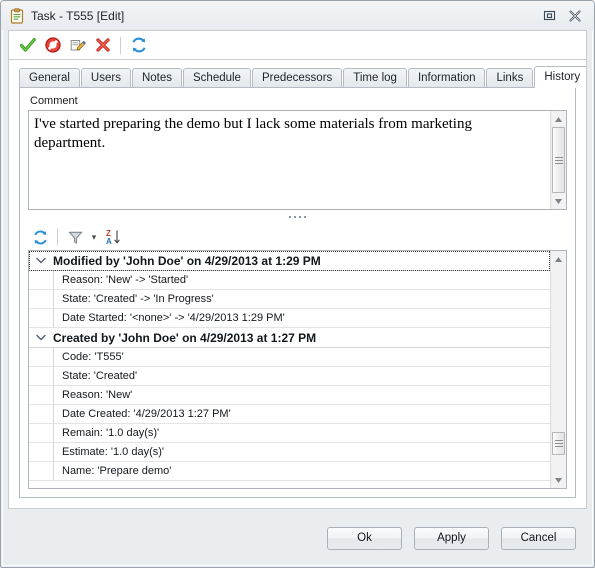 The height and width of the screenshot is (568, 595). What do you see at coordinates (57, 237) in the screenshot?
I see `history-toolbar-separator` at bounding box center [57, 237].